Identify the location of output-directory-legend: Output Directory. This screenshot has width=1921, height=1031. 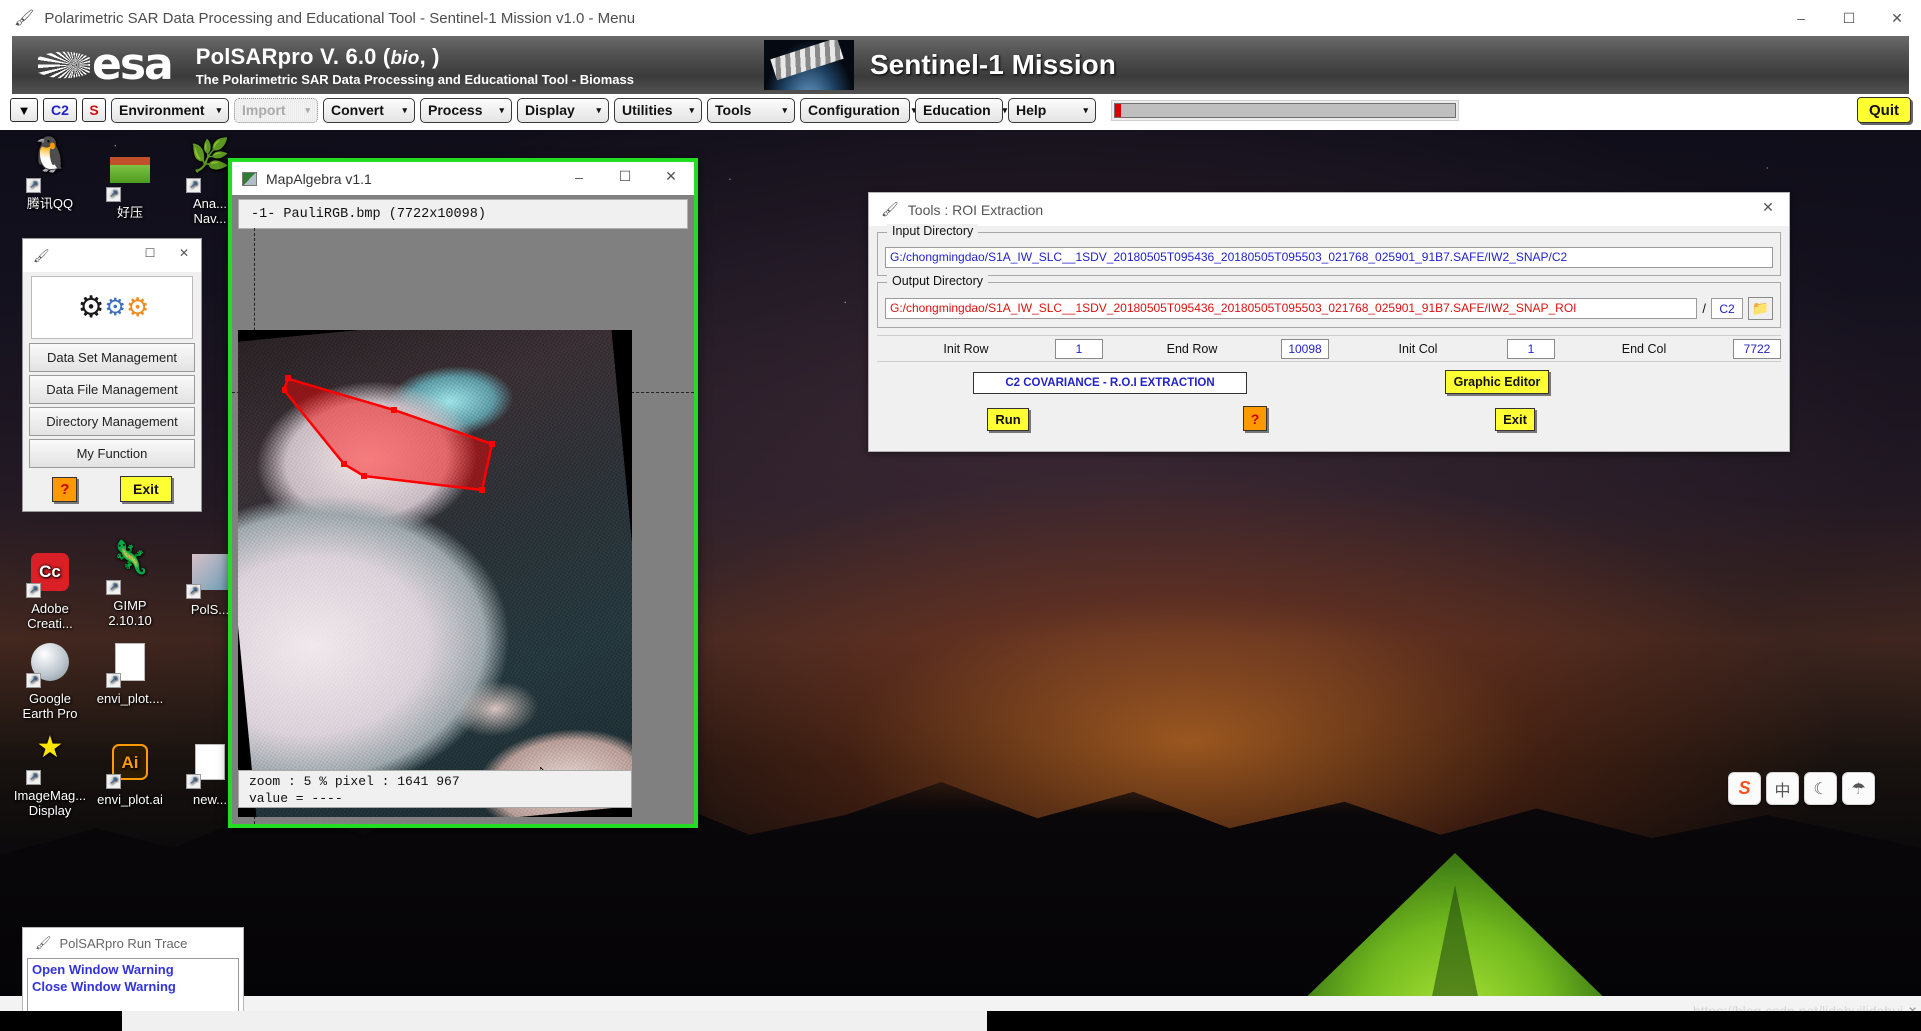
(938, 281).